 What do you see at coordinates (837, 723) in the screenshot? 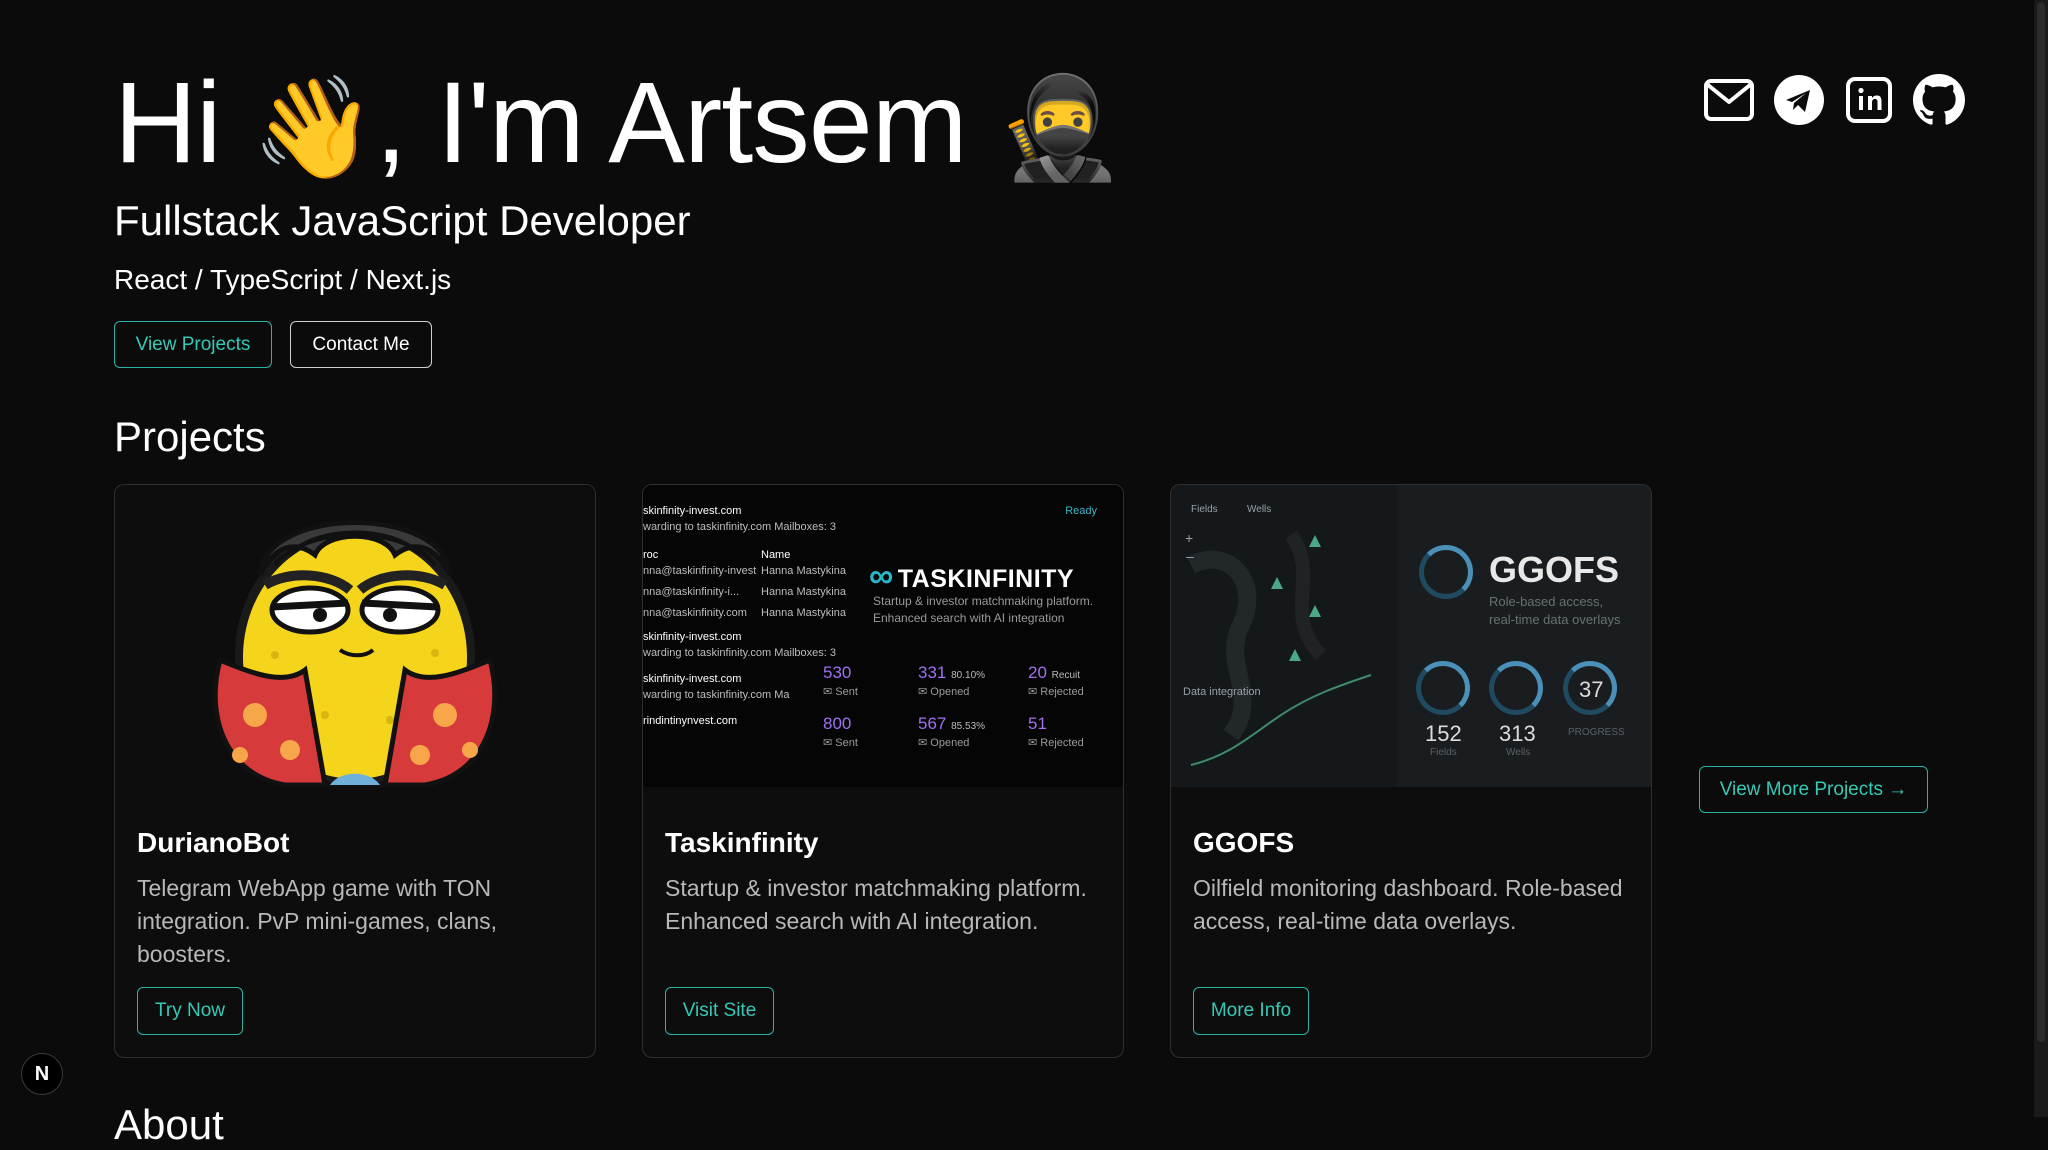
I see `stat-value: 800` at bounding box center [837, 723].